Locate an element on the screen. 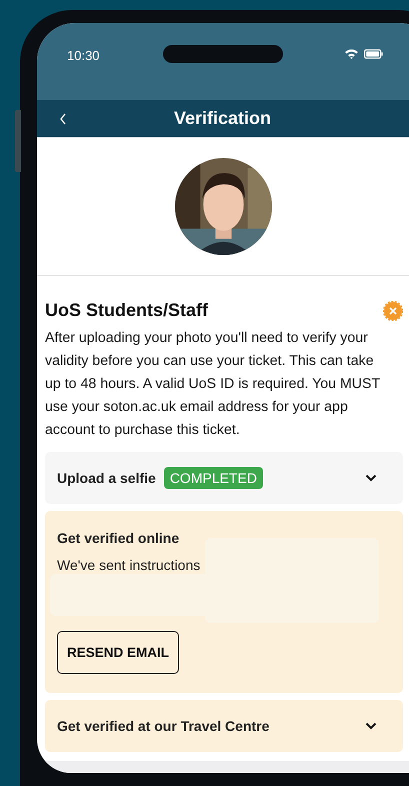  page-title: Verification is located at coordinates (223, 118).